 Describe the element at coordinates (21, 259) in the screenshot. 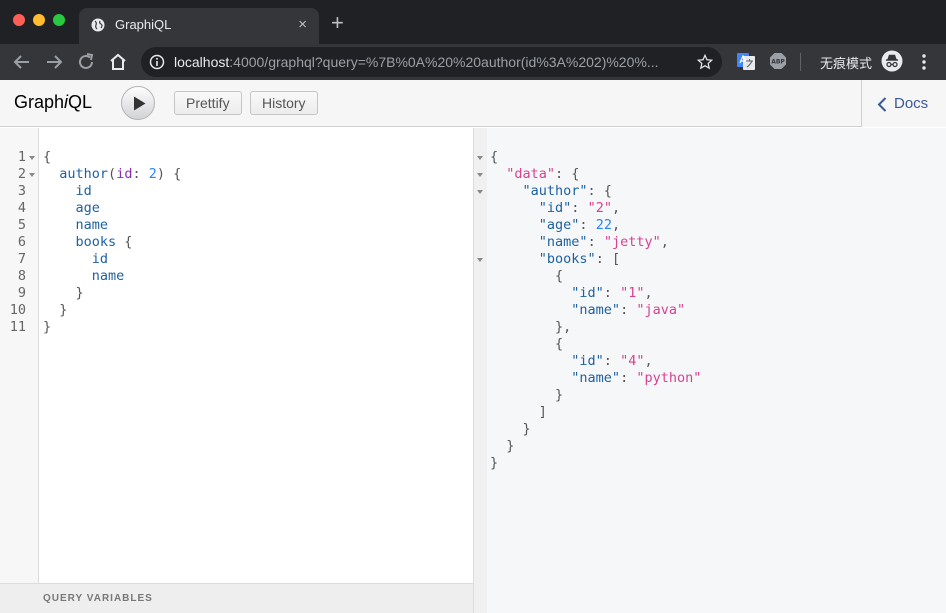

I see `line-number: 7` at that location.